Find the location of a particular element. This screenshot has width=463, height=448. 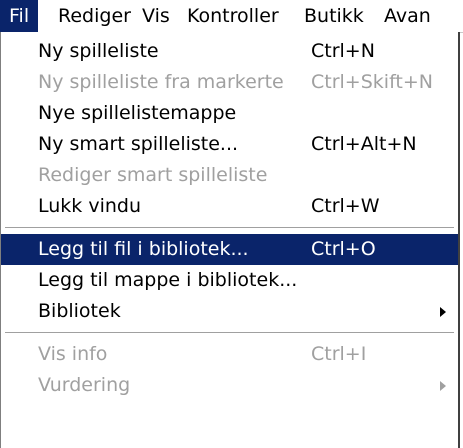

menu-item-legg-til-fil: Legg til fil i bibliotek... Ctrl+O is located at coordinates (229, 249).